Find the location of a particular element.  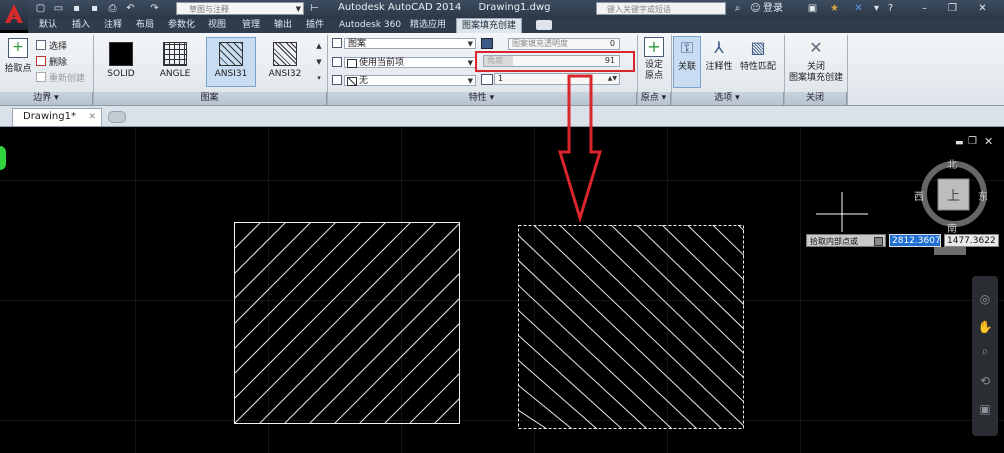

status-marker is located at coordinates (3, 158).